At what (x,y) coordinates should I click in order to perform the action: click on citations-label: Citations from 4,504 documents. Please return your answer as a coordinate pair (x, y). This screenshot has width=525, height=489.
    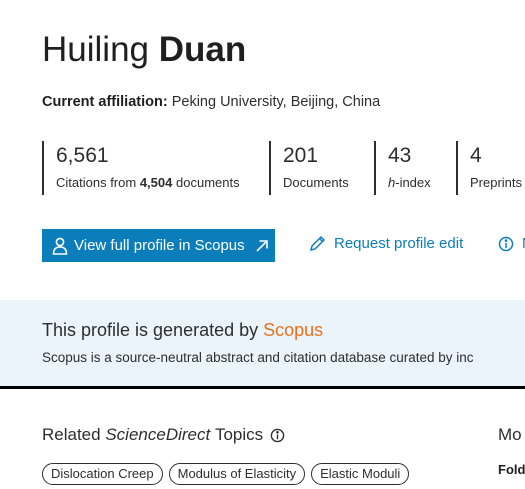
    Looking at the image, I should click on (148, 183).